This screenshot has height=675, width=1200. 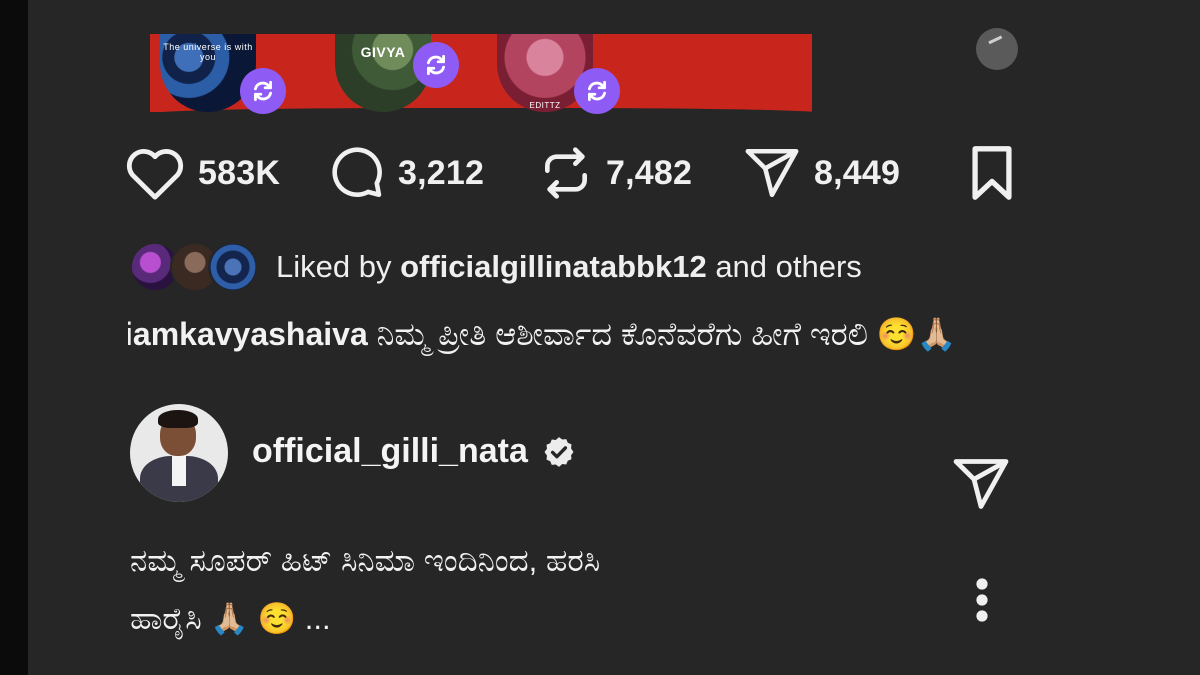 What do you see at coordinates (649, 172) in the screenshot?
I see `repost-count: 7,482` at bounding box center [649, 172].